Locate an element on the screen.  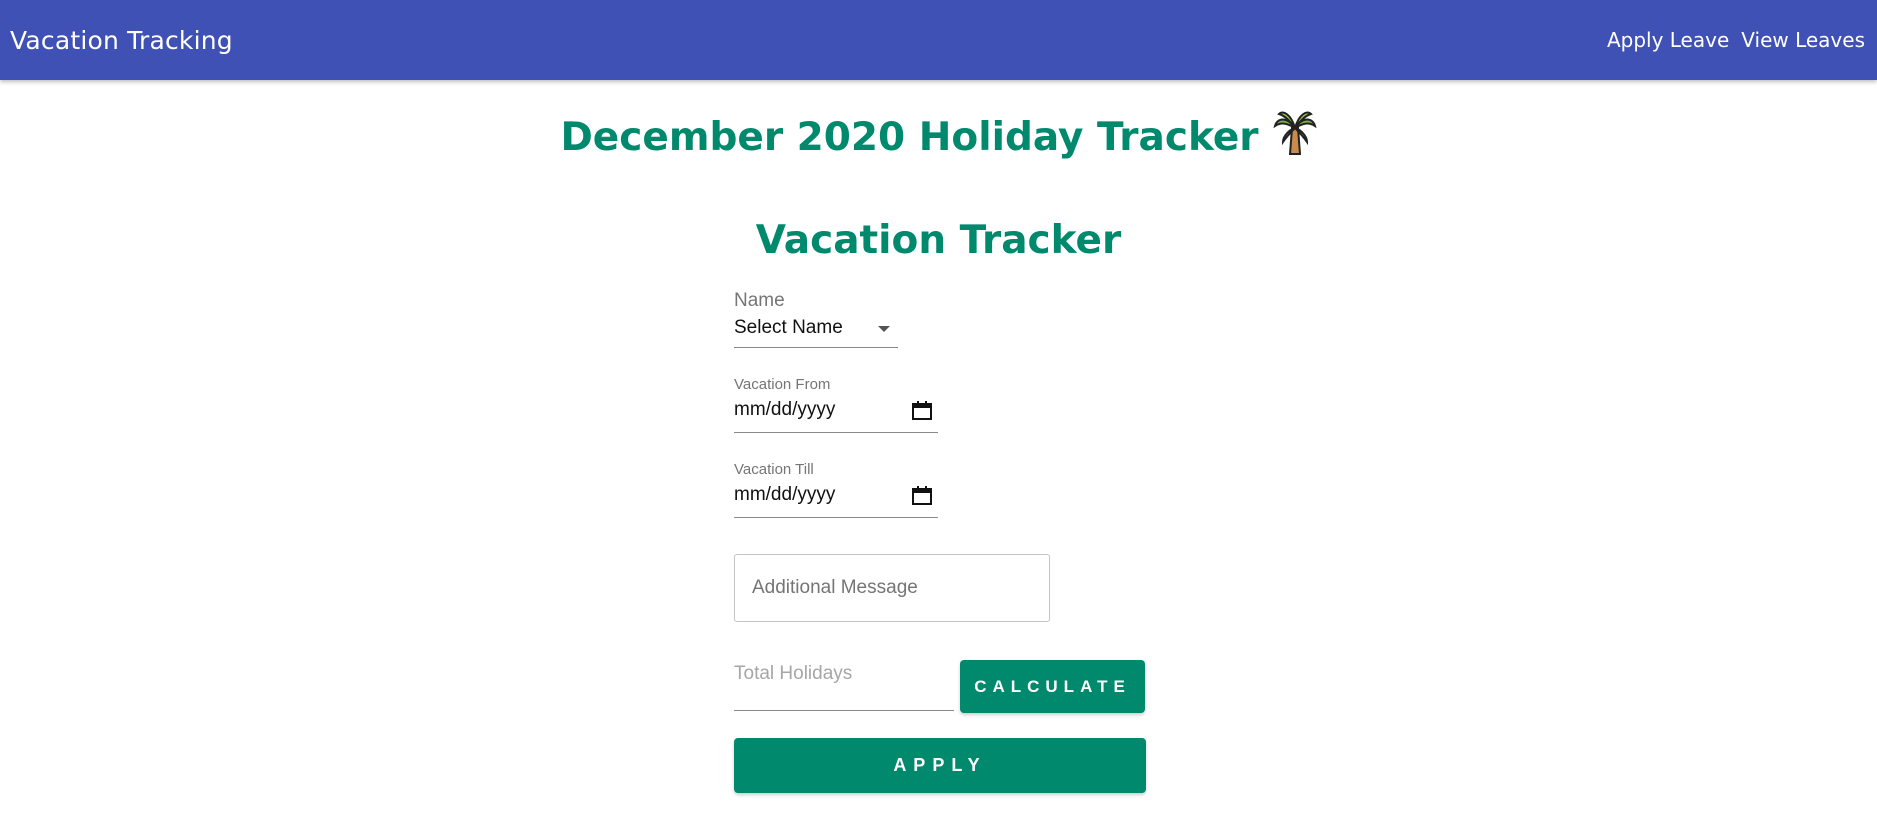
apply-button: APPLY is located at coordinates (940, 765).